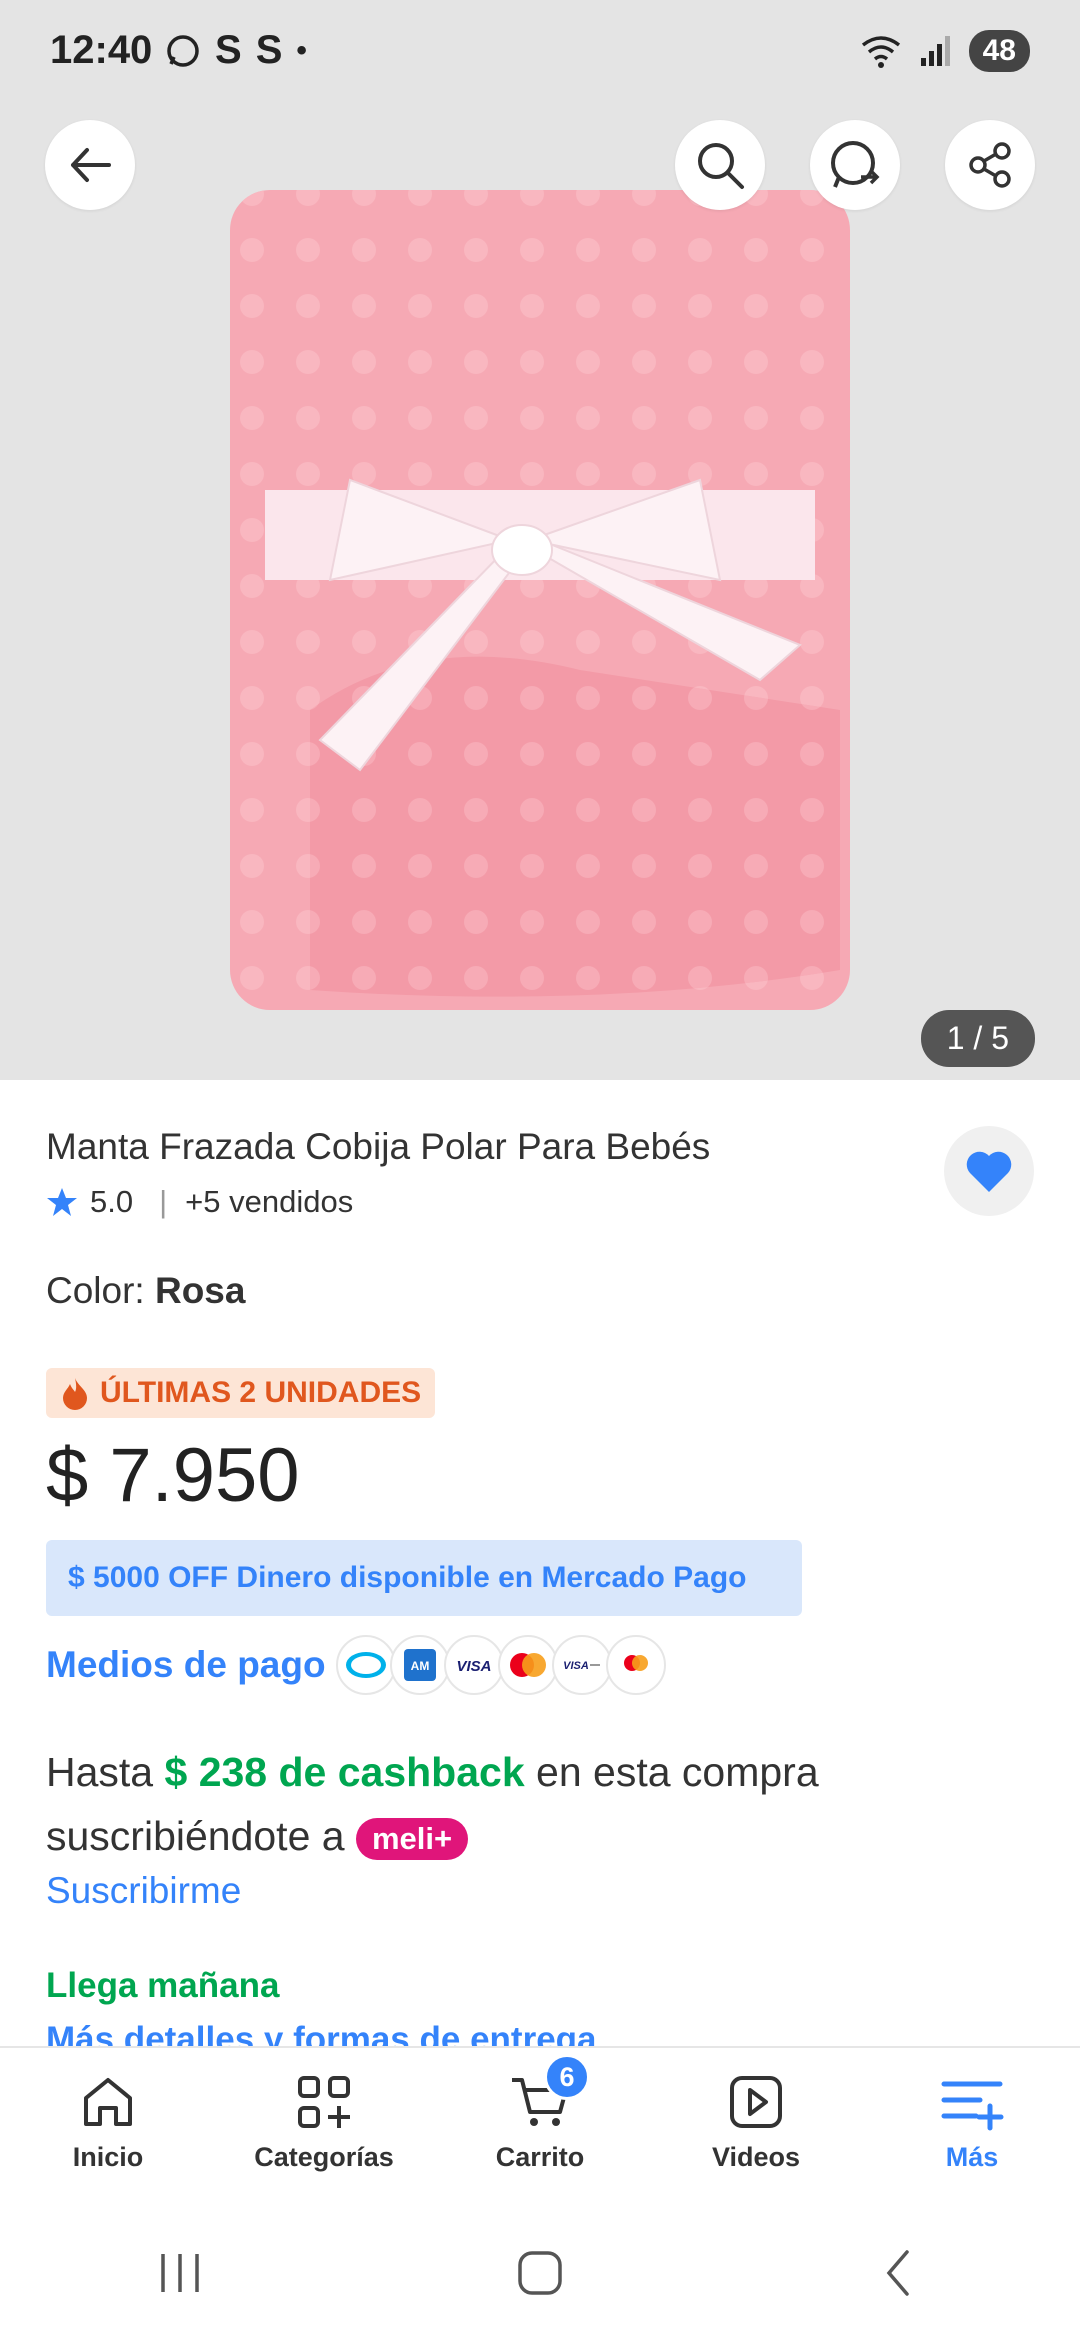 The width and height of the screenshot is (1080, 2340). What do you see at coordinates (972, 2106) in the screenshot?
I see `menu-plus-icon` at bounding box center [972, 2106].